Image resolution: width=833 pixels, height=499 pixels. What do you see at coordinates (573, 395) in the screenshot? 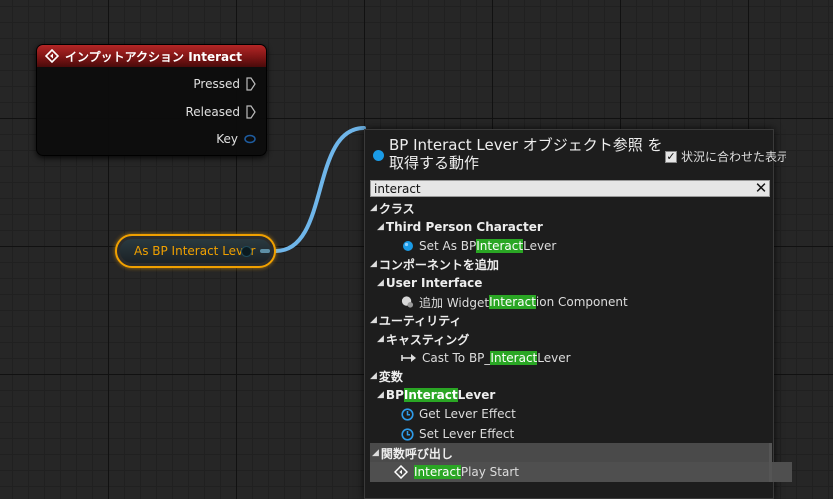
I see `category-bp-interact-lever: ◢ BP Interact Lever` at bounding box center [573, 395].